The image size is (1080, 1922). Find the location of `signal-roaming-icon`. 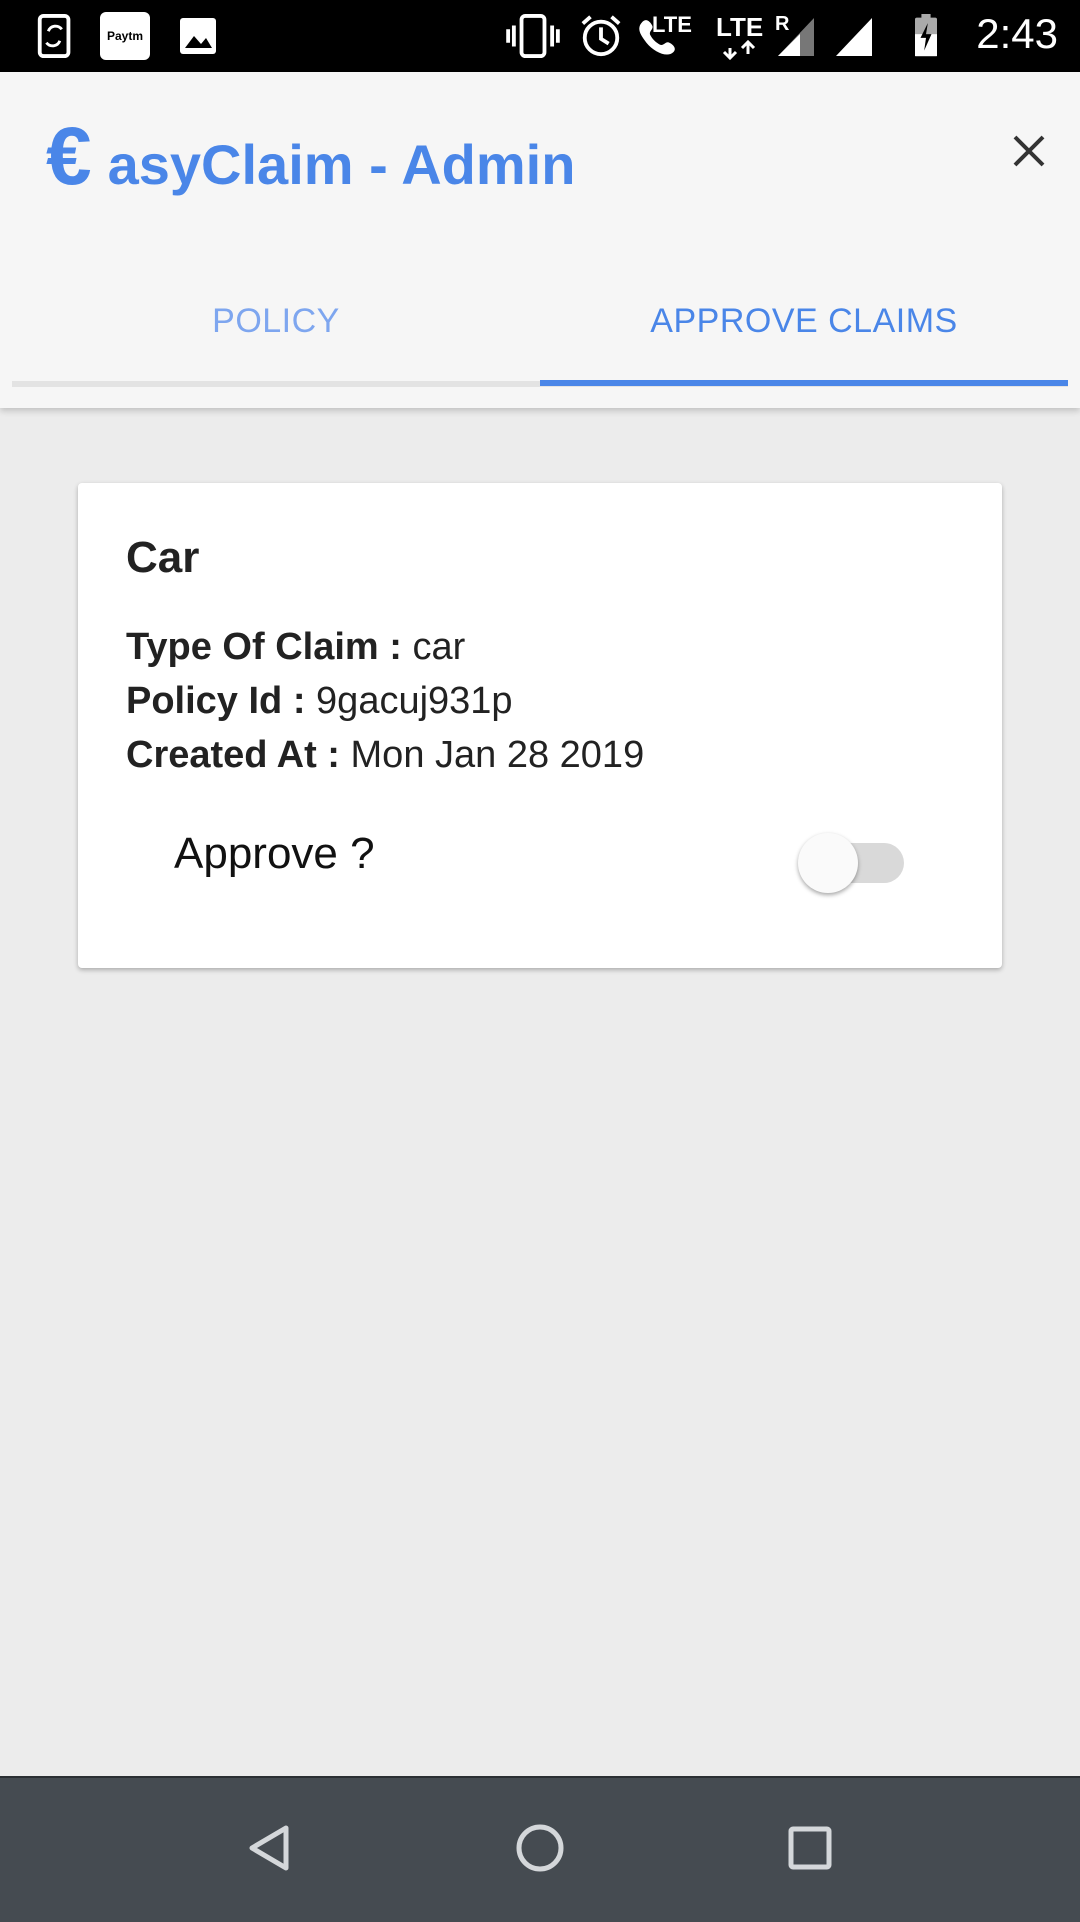

signal-roaming-icon is located at coordinates (796, 37).